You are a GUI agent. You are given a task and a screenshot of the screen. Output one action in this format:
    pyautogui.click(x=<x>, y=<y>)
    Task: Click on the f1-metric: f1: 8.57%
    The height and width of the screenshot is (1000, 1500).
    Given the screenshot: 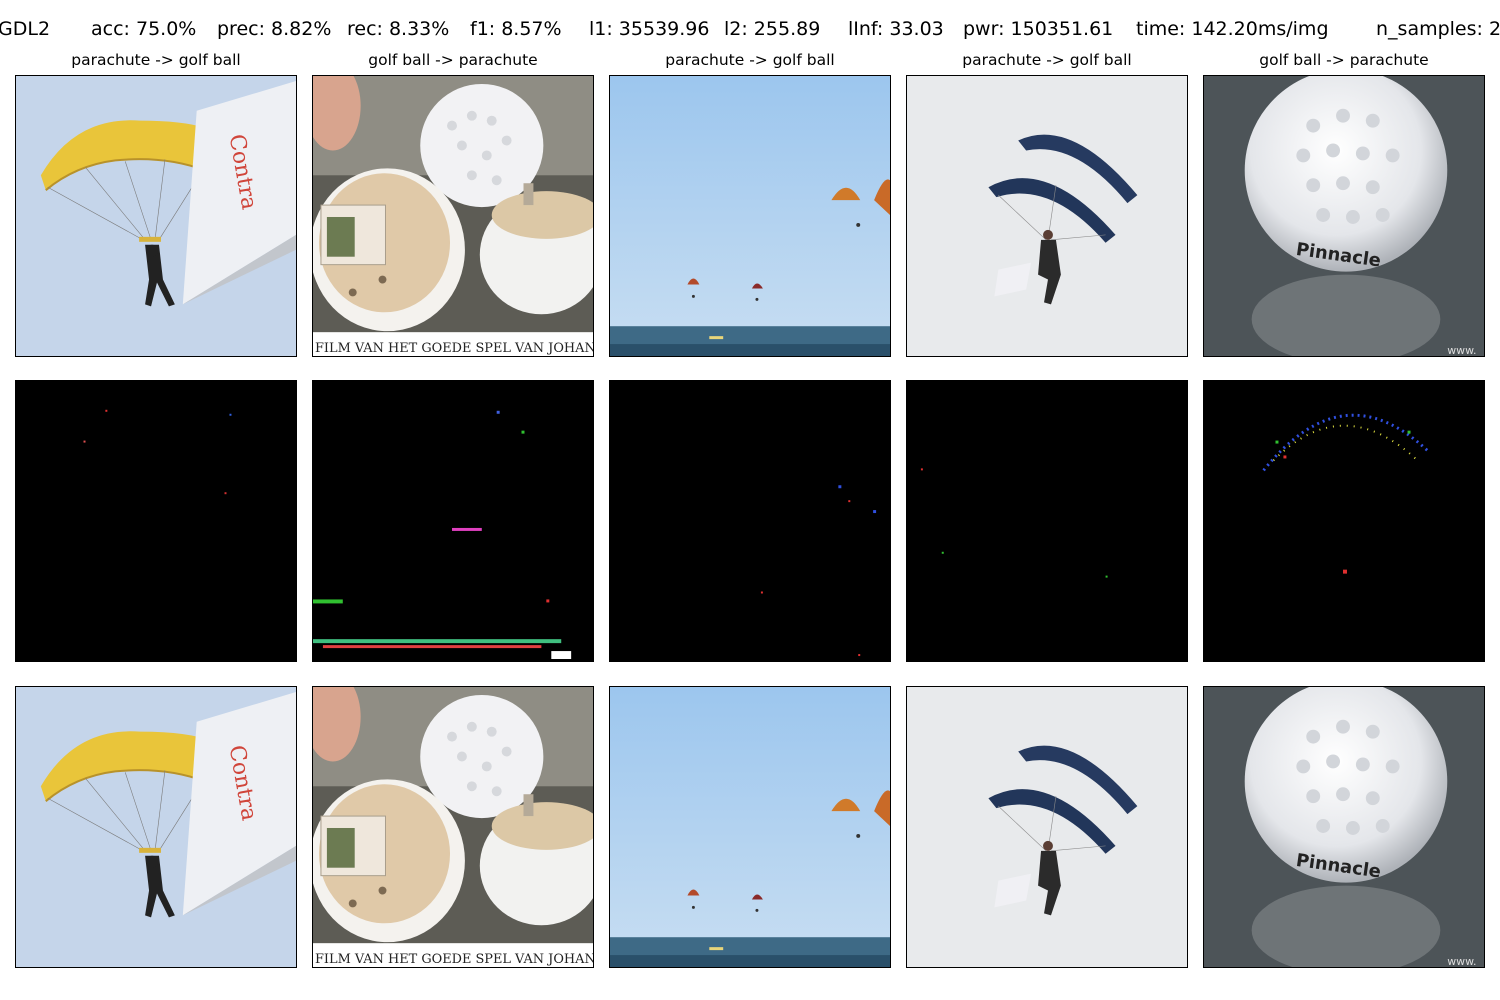 What is the action you would take?
    pyautogui.click(x=516, y=29)
    